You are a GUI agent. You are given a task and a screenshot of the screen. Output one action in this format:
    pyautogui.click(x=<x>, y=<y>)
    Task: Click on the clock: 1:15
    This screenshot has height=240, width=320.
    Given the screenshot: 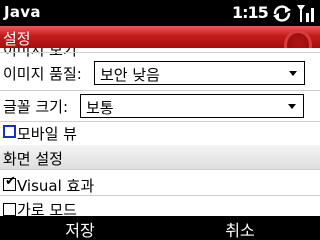 What is the action you would take?
    pyautogui.click(x=250, y=12)
    